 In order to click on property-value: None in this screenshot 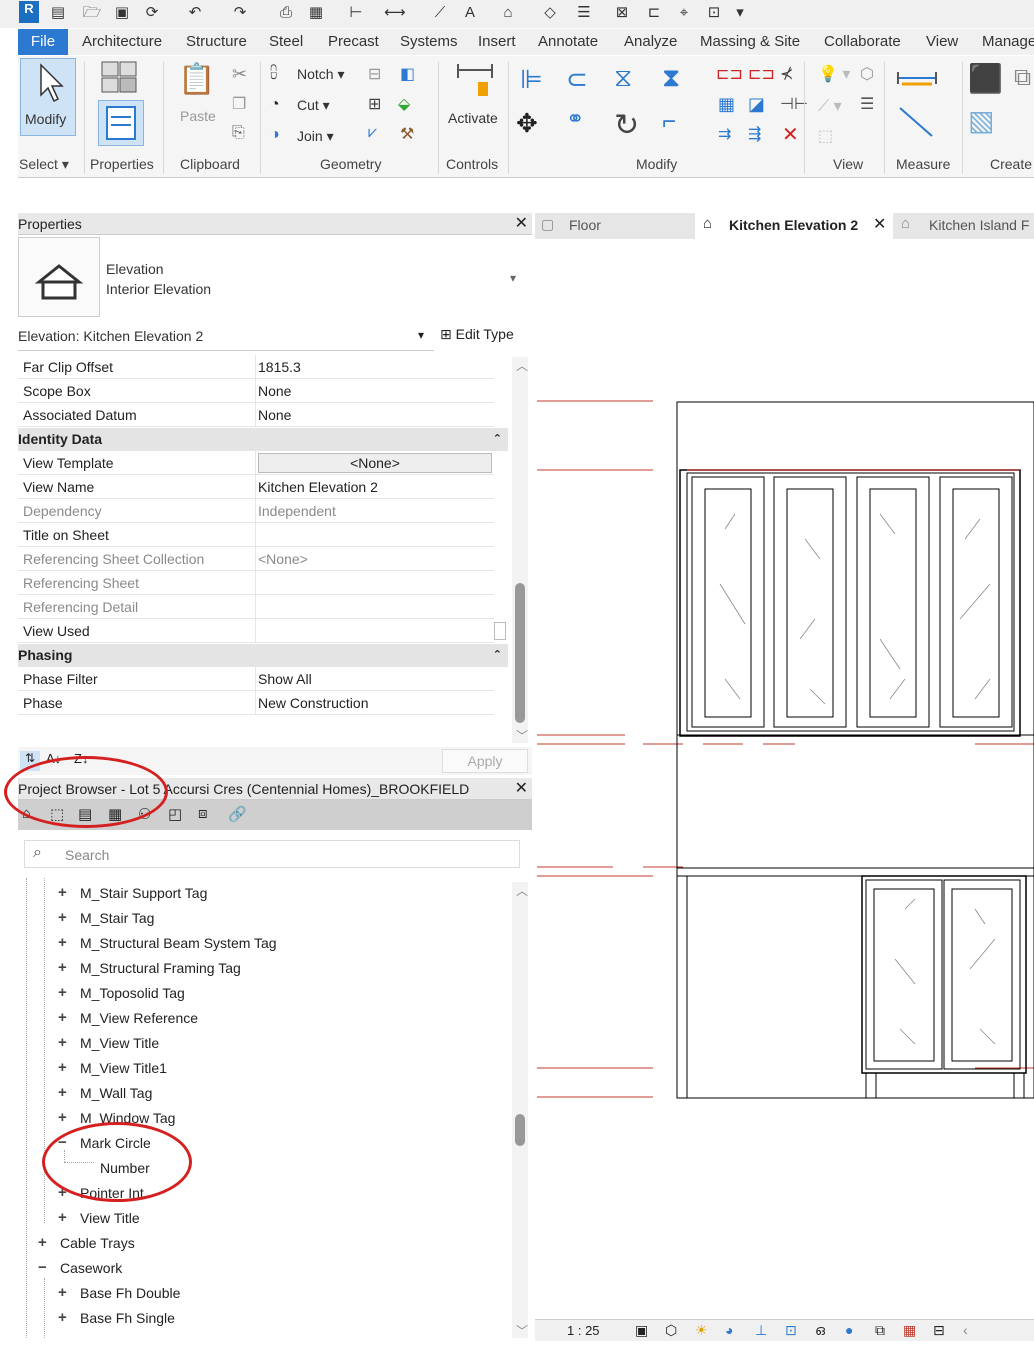, I will do `click(274, 415)`.